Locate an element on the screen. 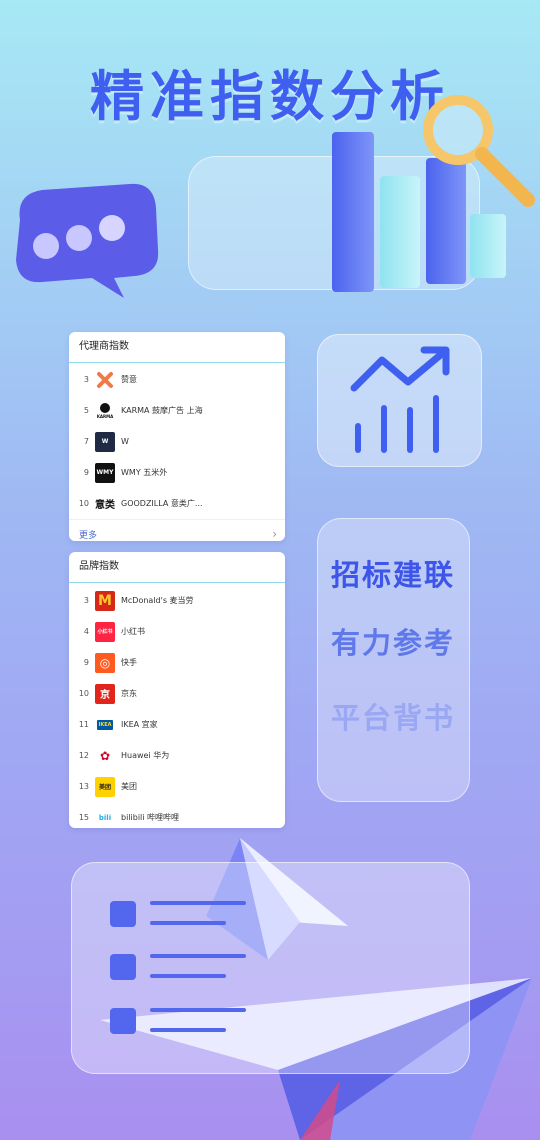 Image resolution: width=540 pixels, height=1140 pixels. list-item: 9 ◎ 快手 is located at coordinates (177, 662).